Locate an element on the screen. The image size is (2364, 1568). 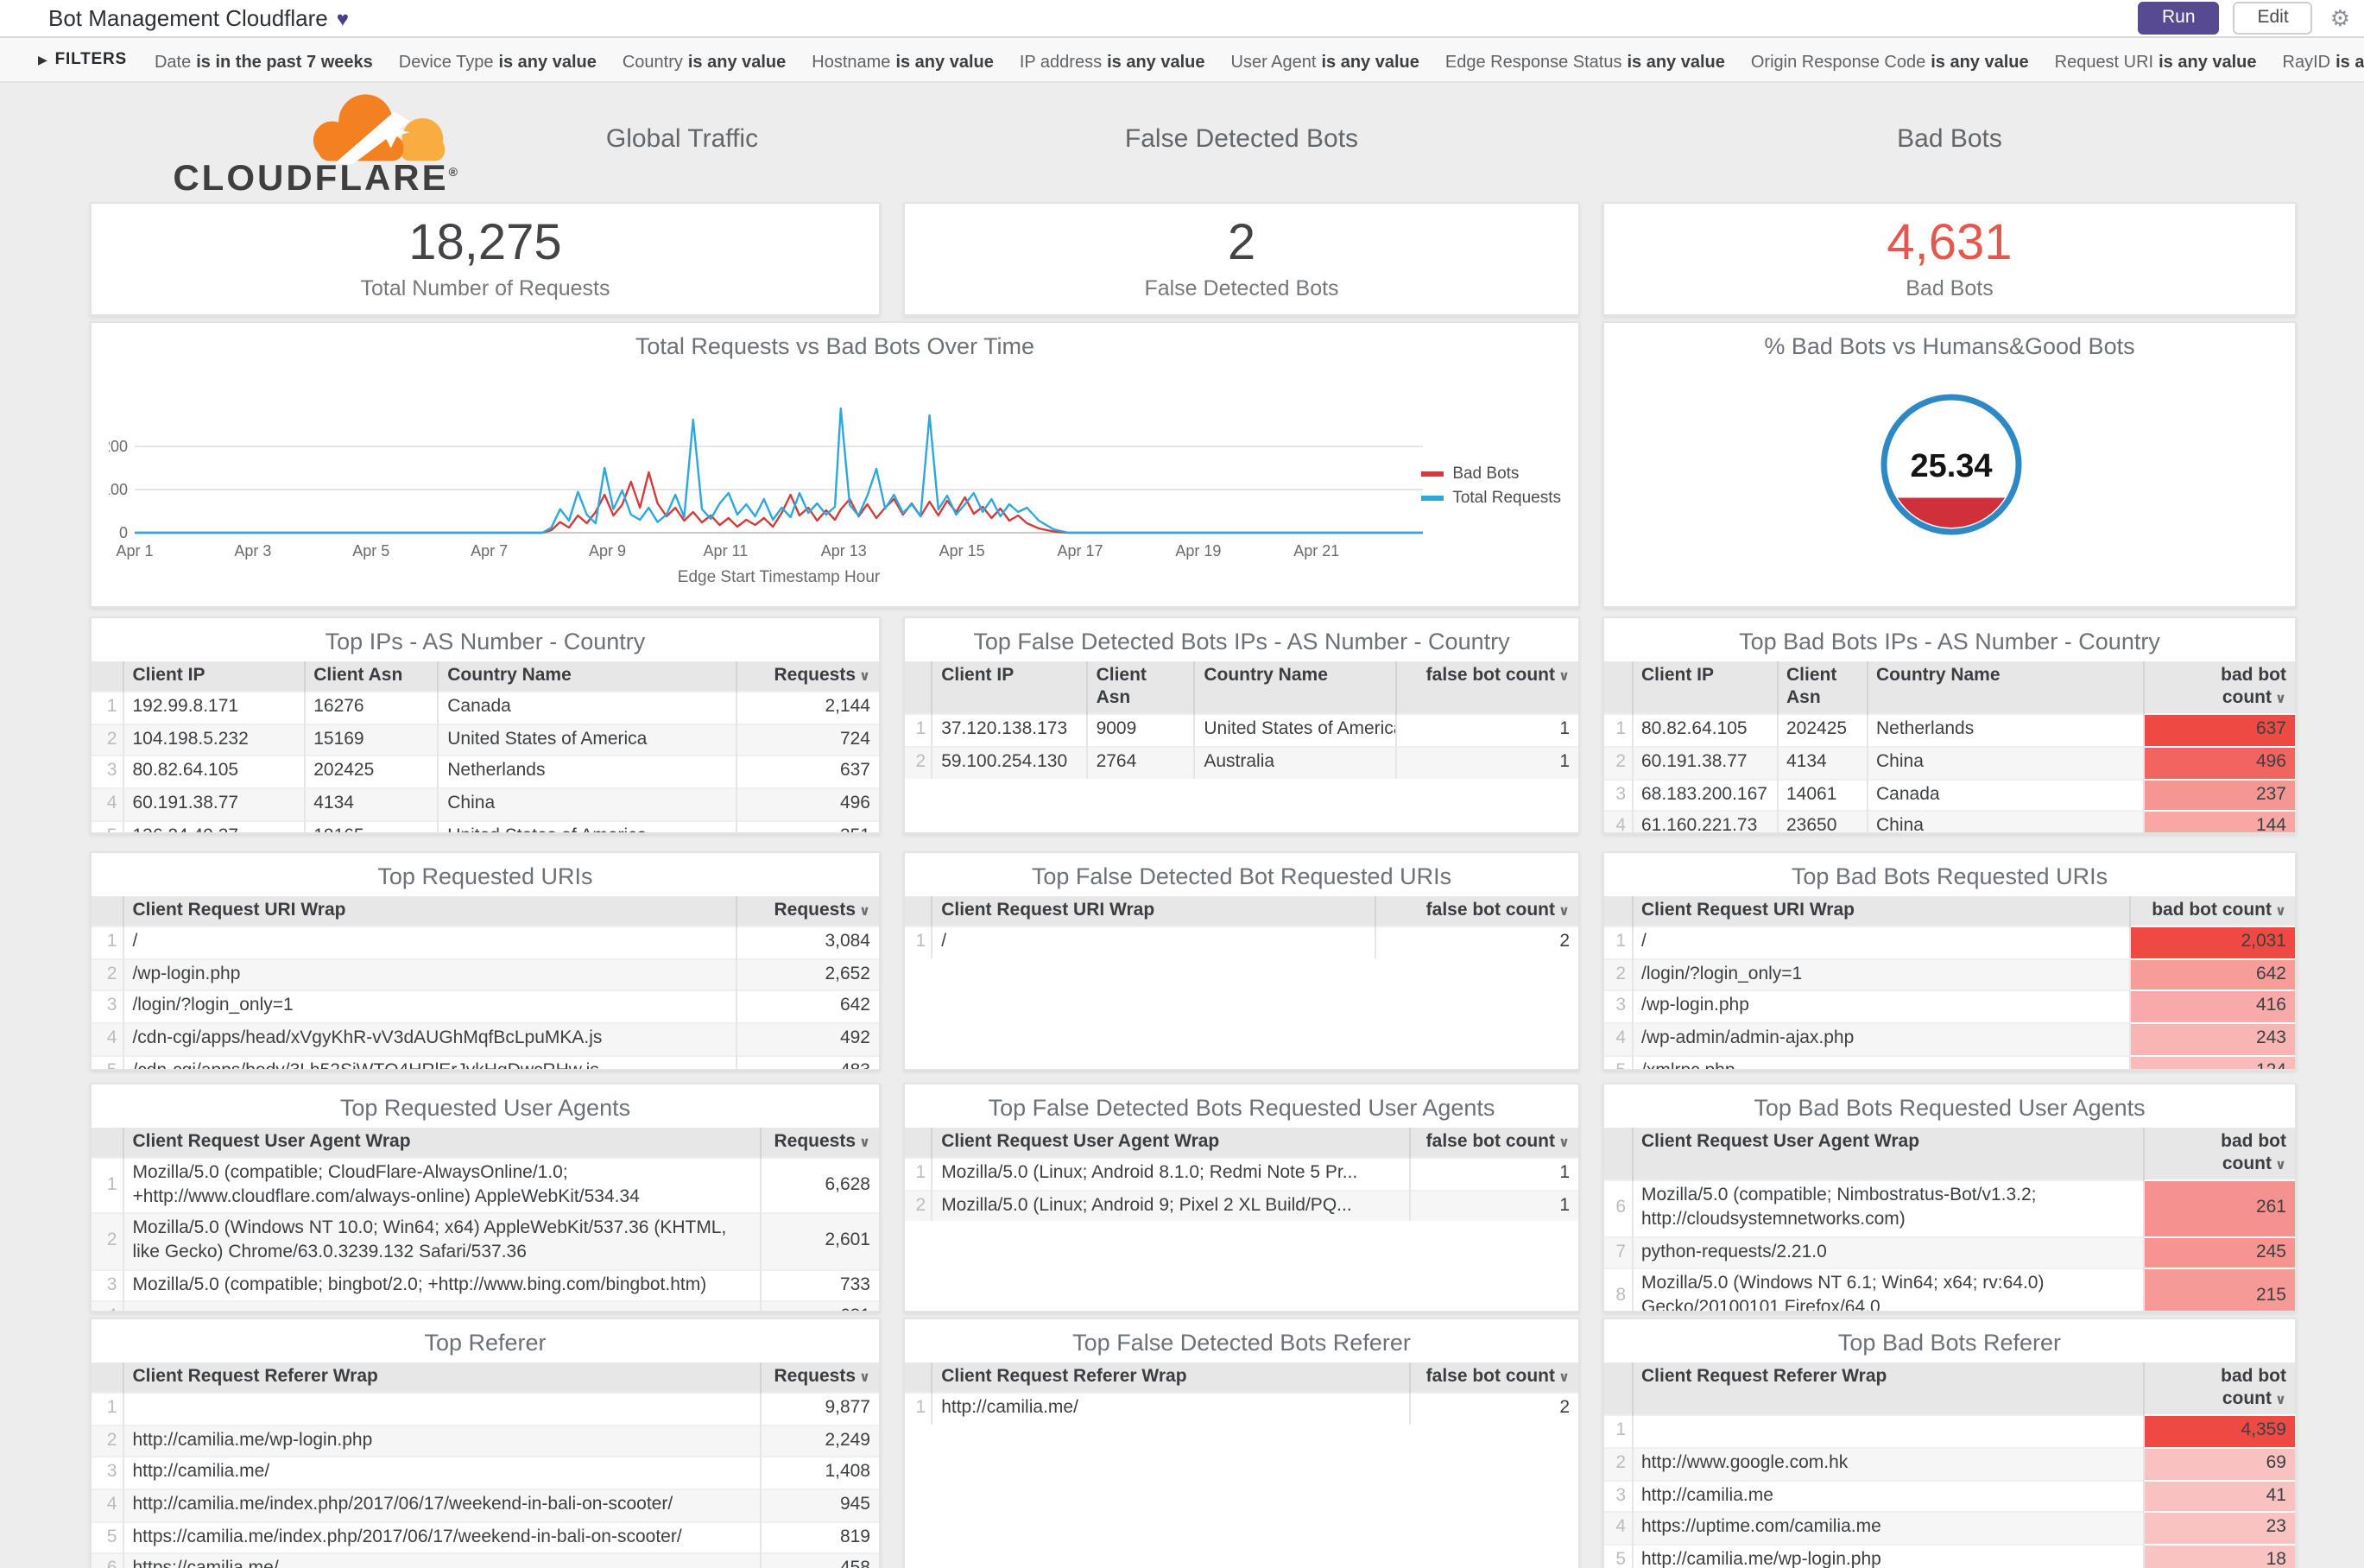
table-title: Top Referer is located at coordinates (485, 1343).